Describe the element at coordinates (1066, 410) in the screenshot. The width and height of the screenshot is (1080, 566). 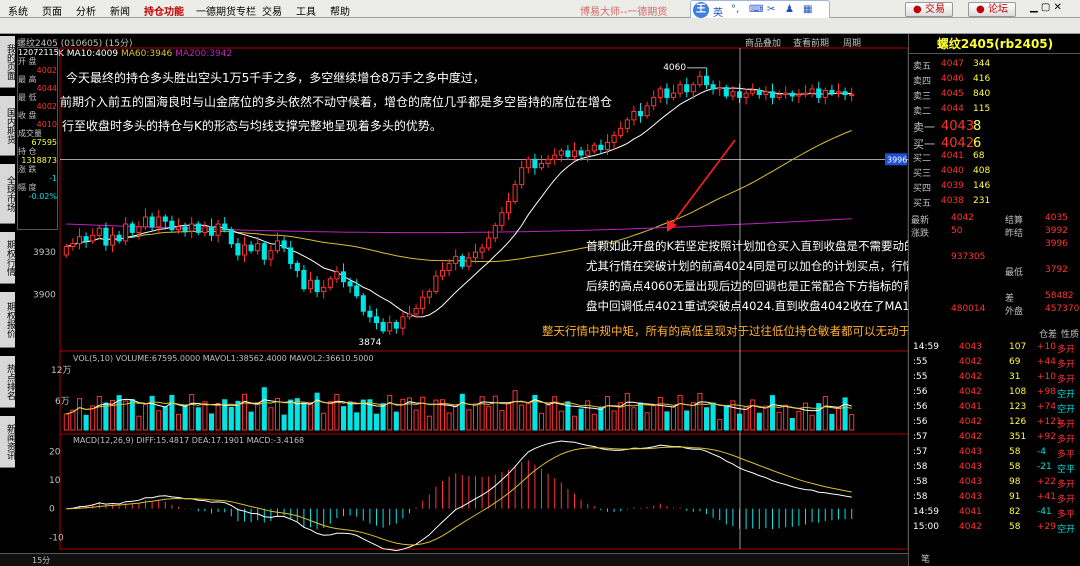
I see `tick-kind: 空开` at that location.